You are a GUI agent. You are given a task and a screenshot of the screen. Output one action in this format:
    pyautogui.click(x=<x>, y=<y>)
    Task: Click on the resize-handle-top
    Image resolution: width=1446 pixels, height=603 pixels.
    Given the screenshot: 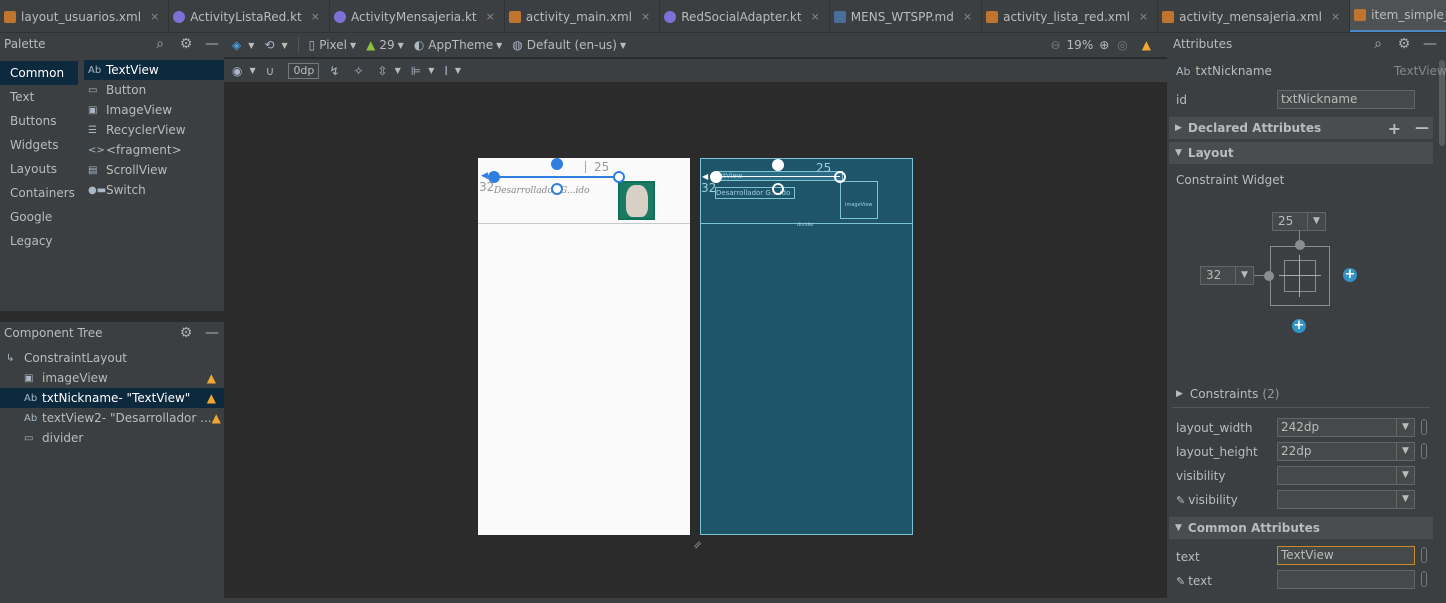 What is the action you would take?
    pyautogui.click(x=778, y=165)
    